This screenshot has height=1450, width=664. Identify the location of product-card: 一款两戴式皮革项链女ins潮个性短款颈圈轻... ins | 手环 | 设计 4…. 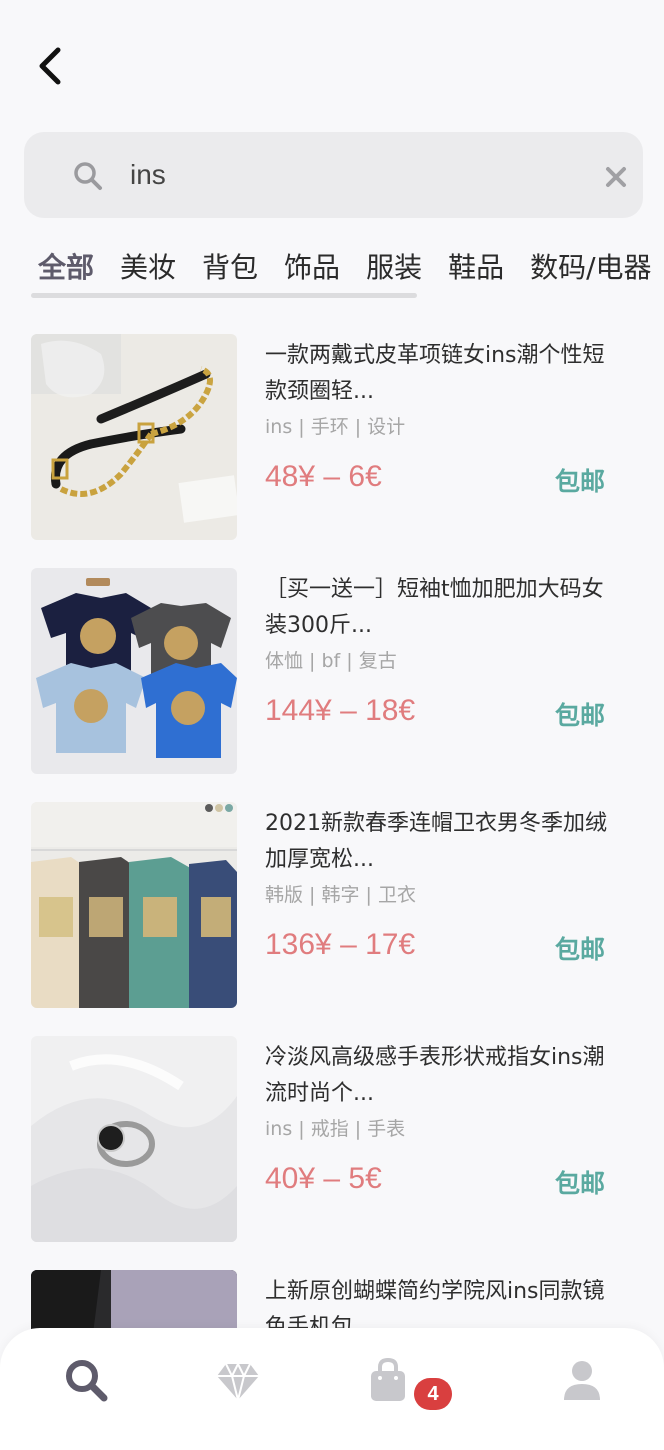
(336, 437).